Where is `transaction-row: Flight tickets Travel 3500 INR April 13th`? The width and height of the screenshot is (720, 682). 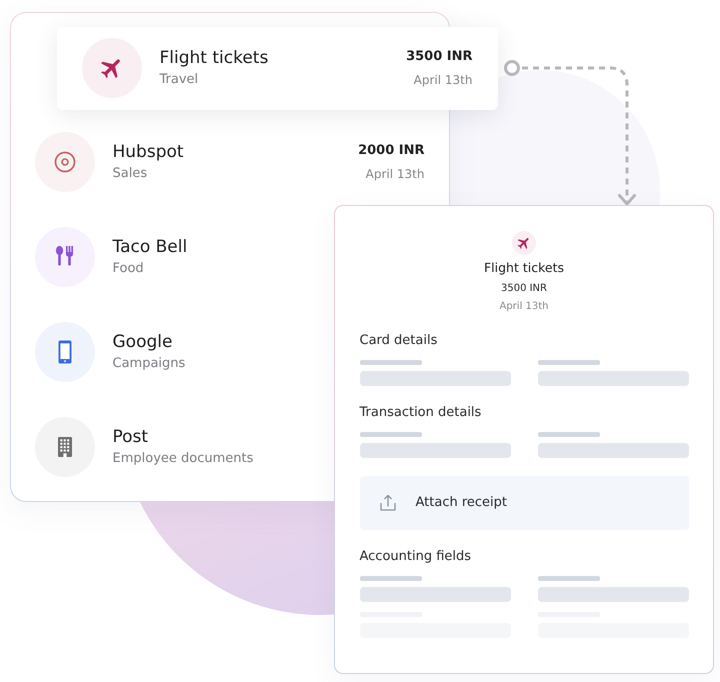 transaction-row: Flight tickets Travel 3500 INR April 13th is located at coordinates (277, 68).